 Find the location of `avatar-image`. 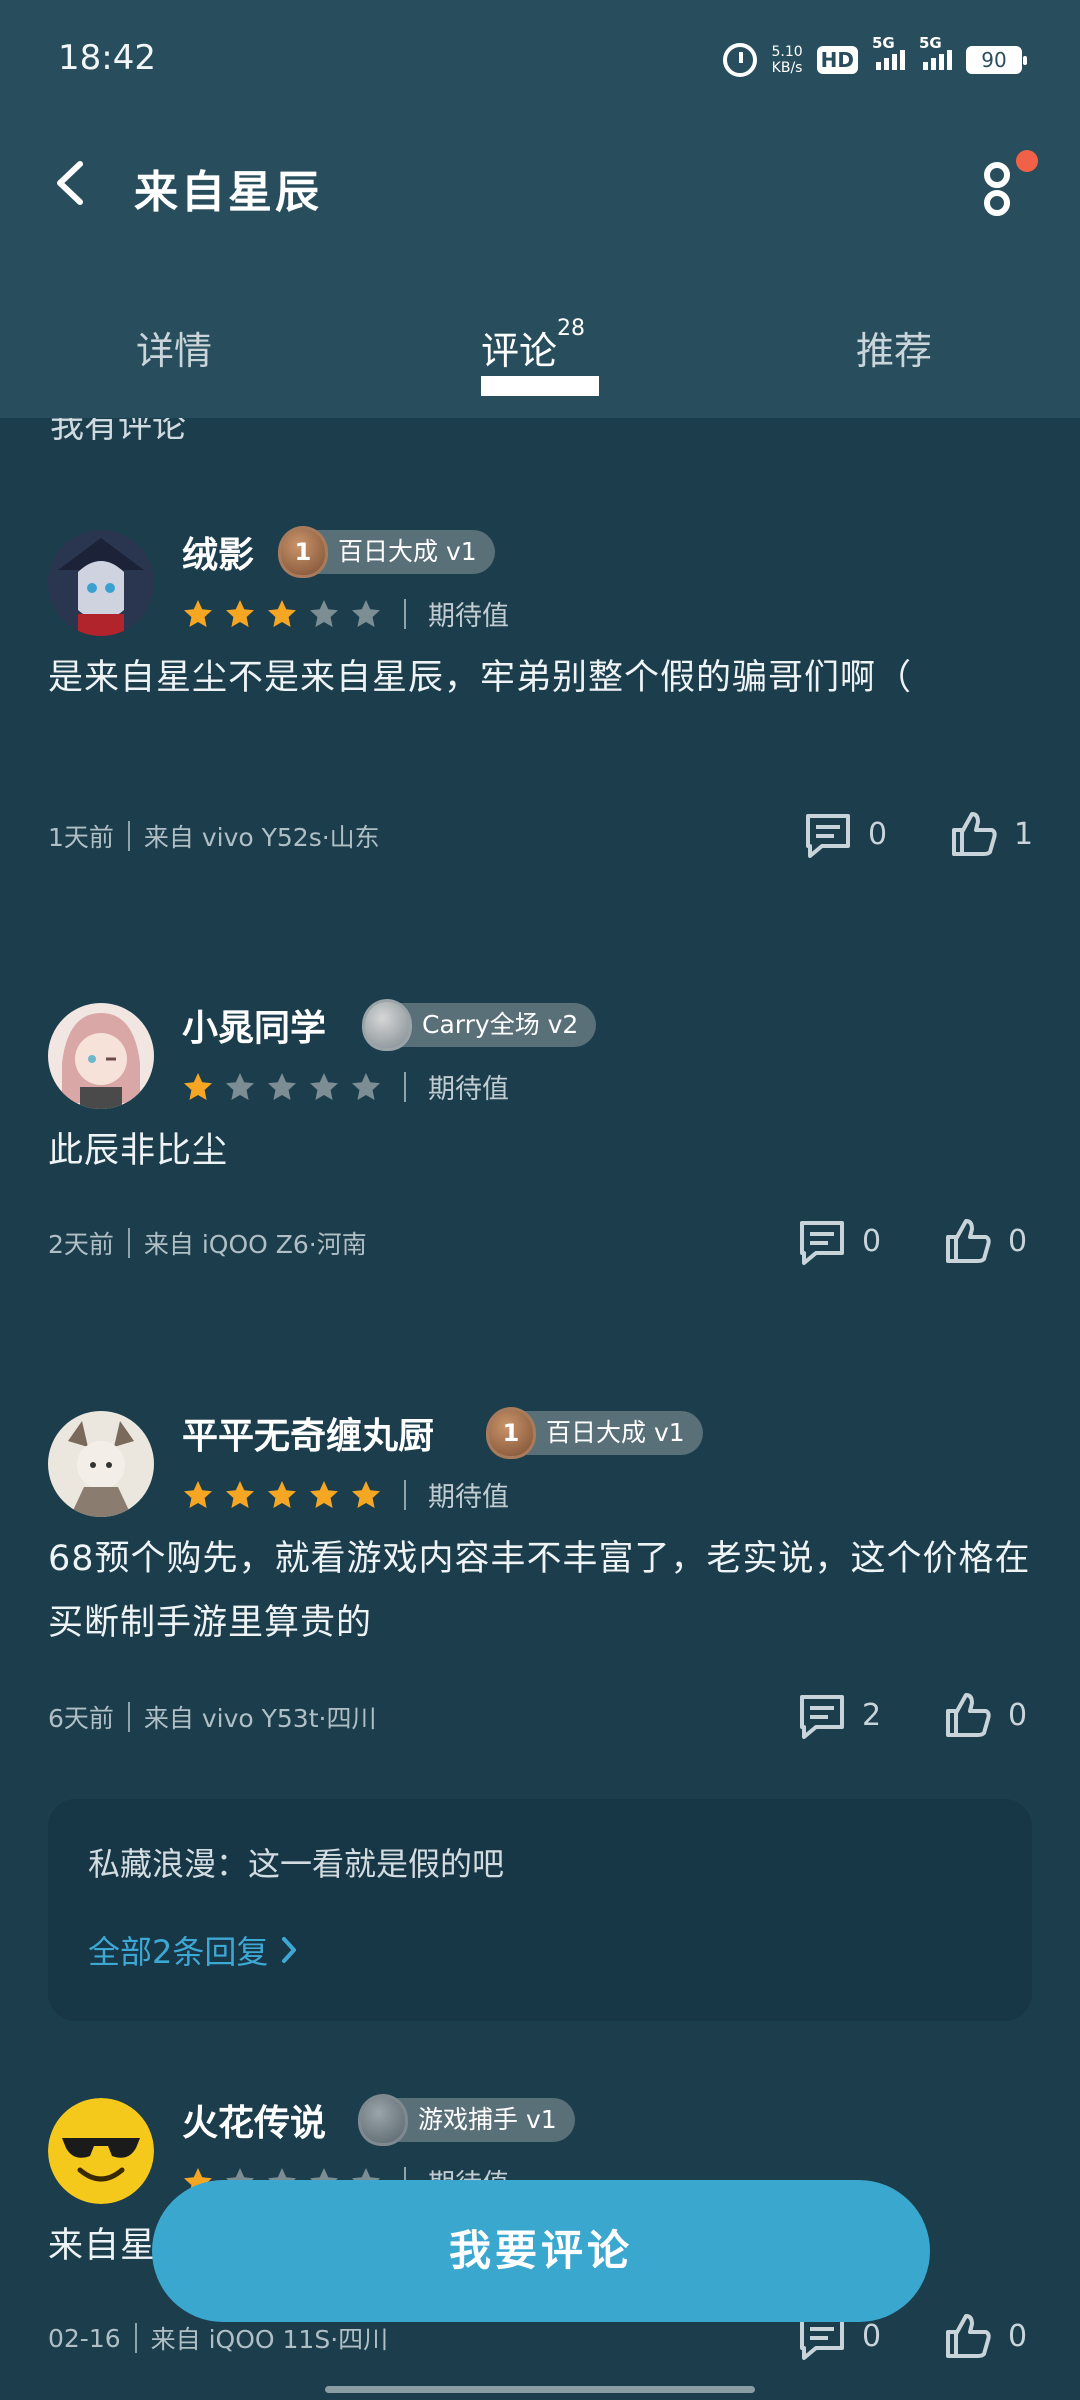

avatar-image is located at coordinates (101, 1056).